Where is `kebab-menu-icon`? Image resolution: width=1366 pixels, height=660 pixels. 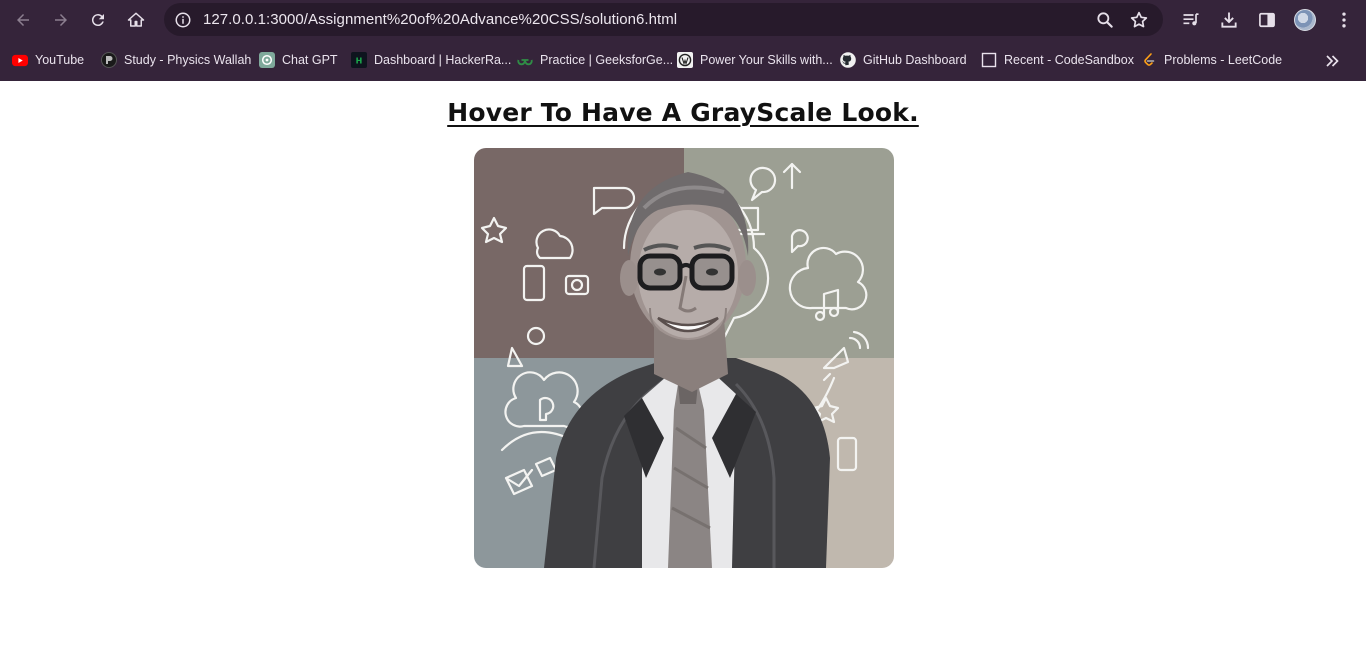 kebab-menu-icon is located at coordinates (1344, 20).